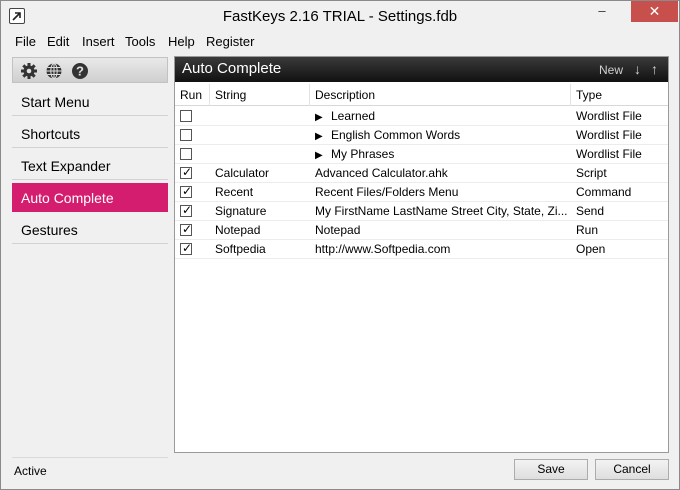 Image resolution: width=680 pixels, height=490 pixels. Describe the element at coordinates (590, 211) in the screenshot. I see `type-cell: Send` at that location.